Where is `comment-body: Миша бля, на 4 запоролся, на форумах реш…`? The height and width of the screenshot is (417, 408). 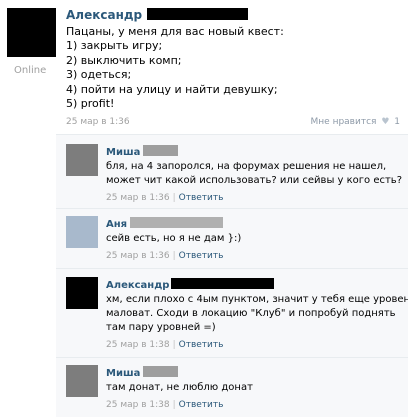 comment-body: Миша бля, на 4 запоролся, на форумах реш… is located at coordinates (255, 174).